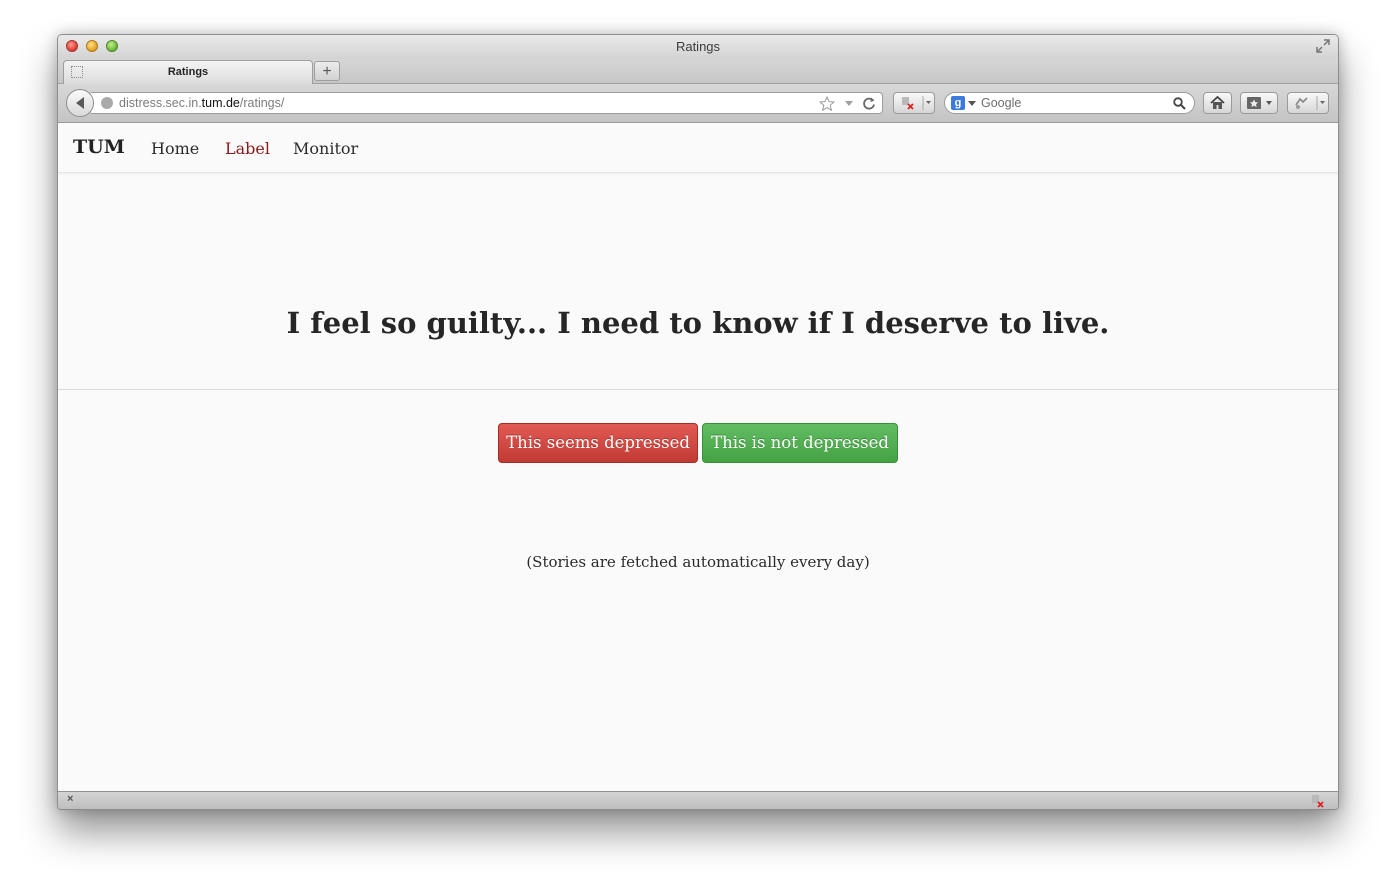 Image resolution: width=1394 pixels, height=888 pixels. Describe the element at coordinates (262, 103) in the screenshot. I see `url-path: /ratings/` at that location.